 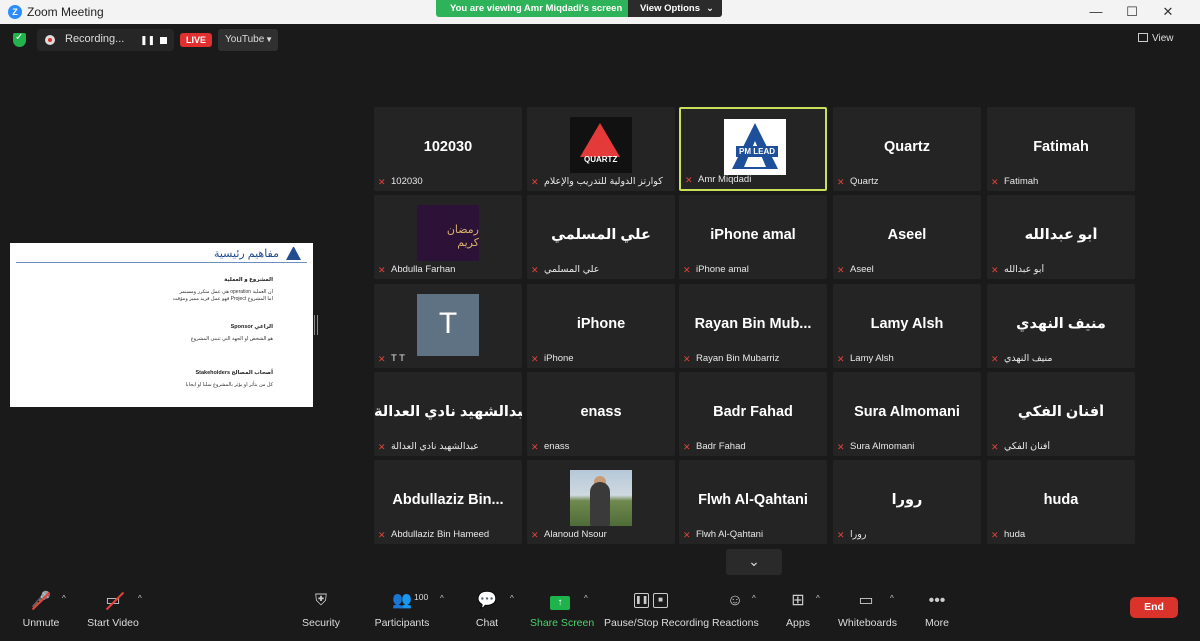 I want to click on whiteboards-label: Whiteboards, so click(x=867, y=623).